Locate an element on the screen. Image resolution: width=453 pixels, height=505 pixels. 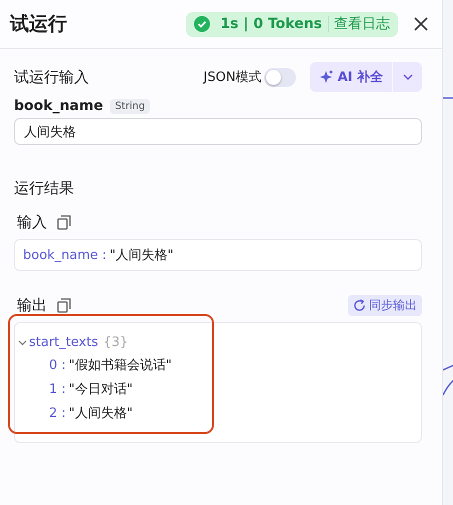
sparkle-icon is located at coordinates (325, 77).